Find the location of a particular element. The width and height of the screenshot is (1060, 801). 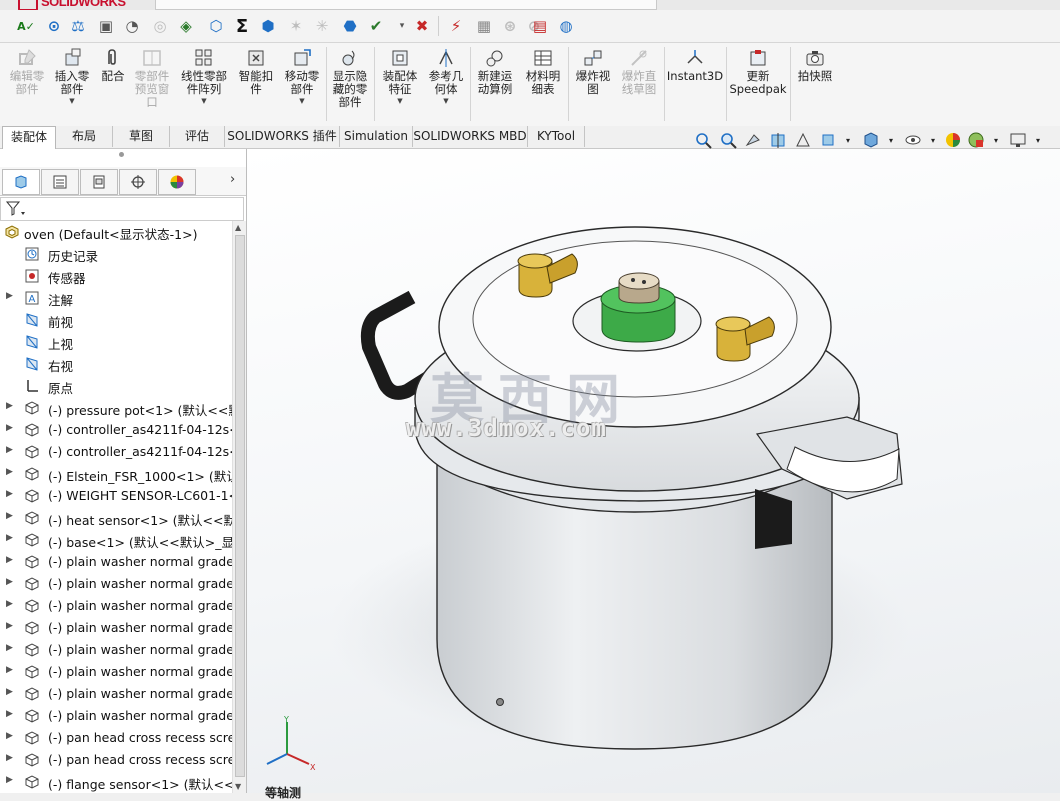

exploded-view-button: 爆炸视 图 is located at coordinates (593, 71).